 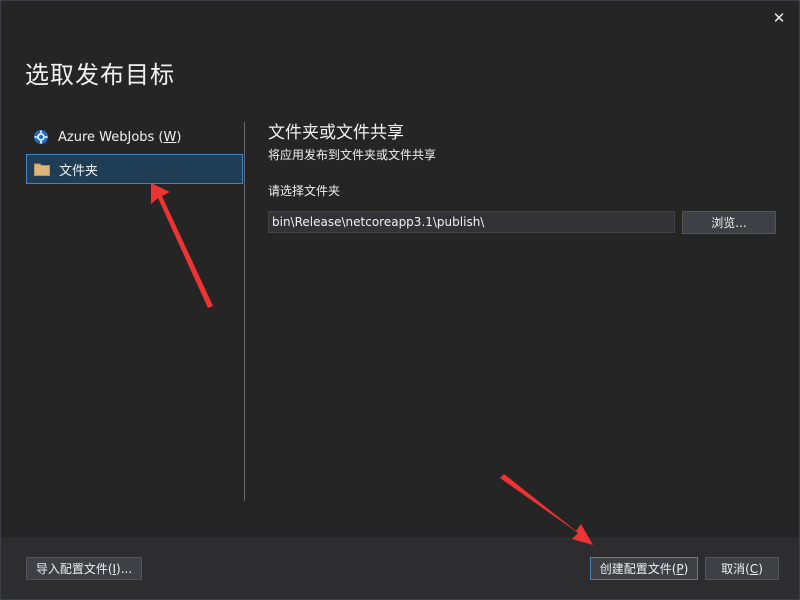 What do you see at coordinates (400, 568) in the screenshot?
I see `dialog-footer: 导入配置文件(I)... 创建配置文件(P) 取消(C)` at bounding box center [400, 568].